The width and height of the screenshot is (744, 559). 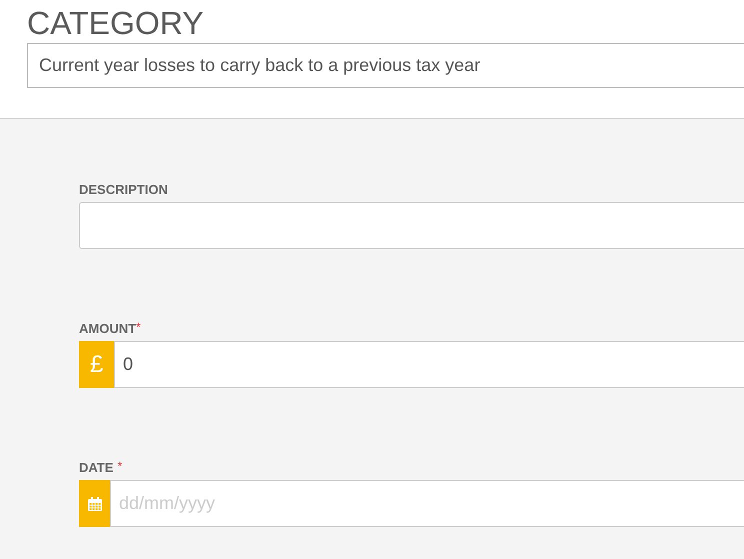 I want to click on field-label: DESCRIPTION, so click(x=123, y=190).